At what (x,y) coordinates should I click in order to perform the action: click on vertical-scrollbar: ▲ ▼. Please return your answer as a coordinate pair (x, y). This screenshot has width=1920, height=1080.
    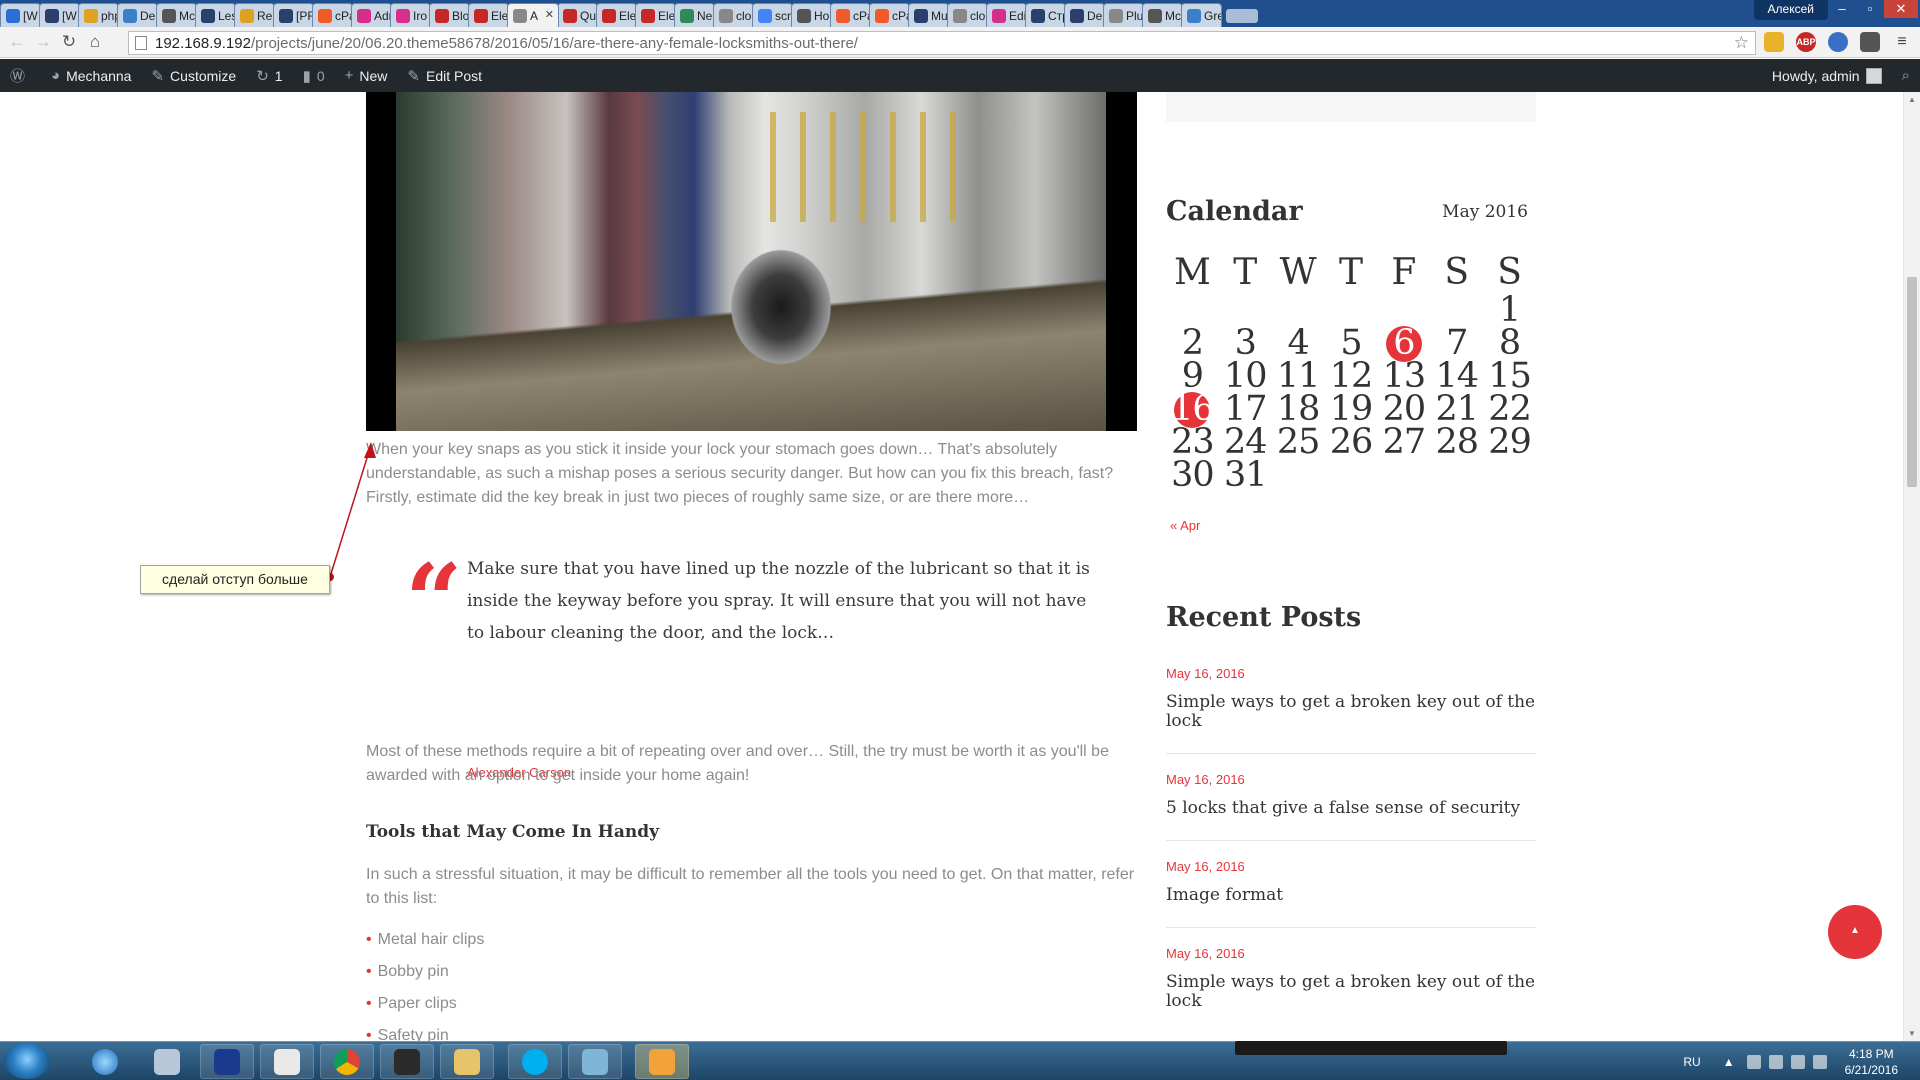
    Looking at the image, I should click on (1911, 566).